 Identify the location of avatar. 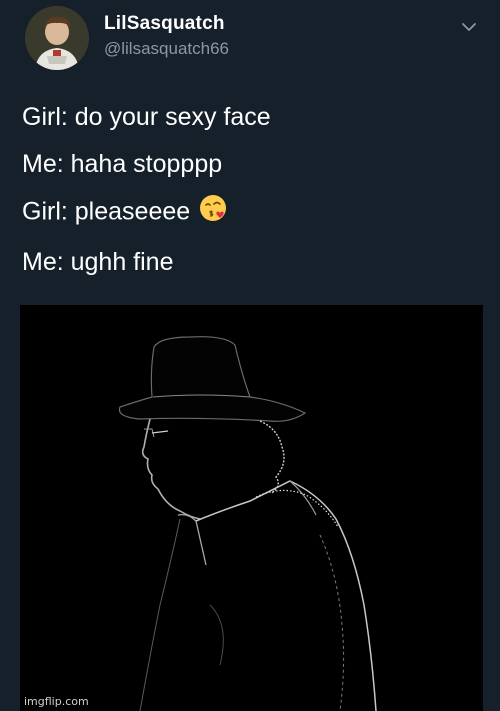
(57, 38).